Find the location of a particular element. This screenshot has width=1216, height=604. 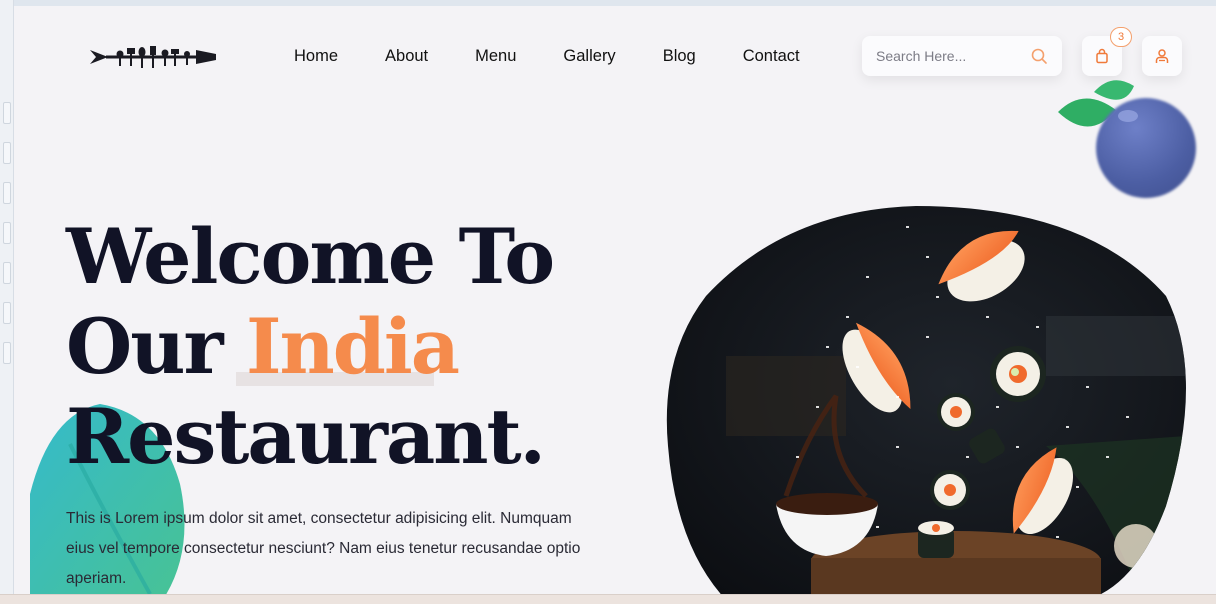

user-icon is located at coordinates (1162, 56).